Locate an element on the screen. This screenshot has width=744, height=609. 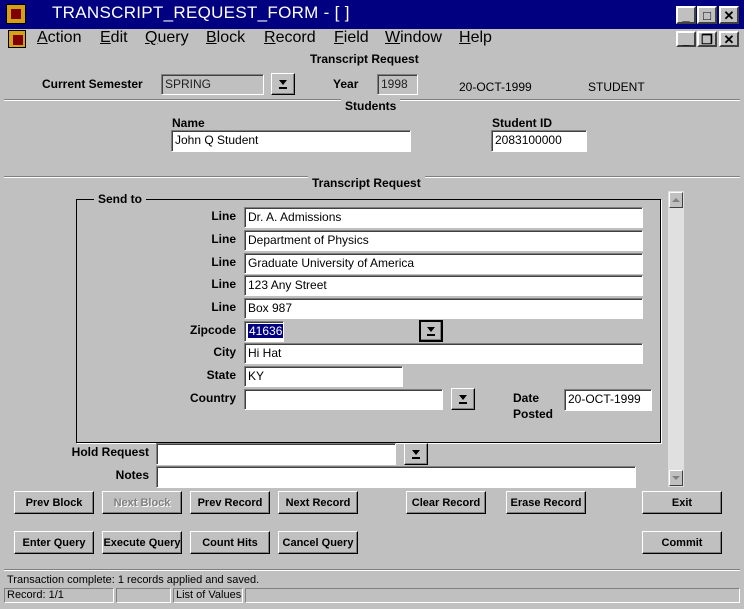
menu-block: Block is located at coordinates (225, 38).